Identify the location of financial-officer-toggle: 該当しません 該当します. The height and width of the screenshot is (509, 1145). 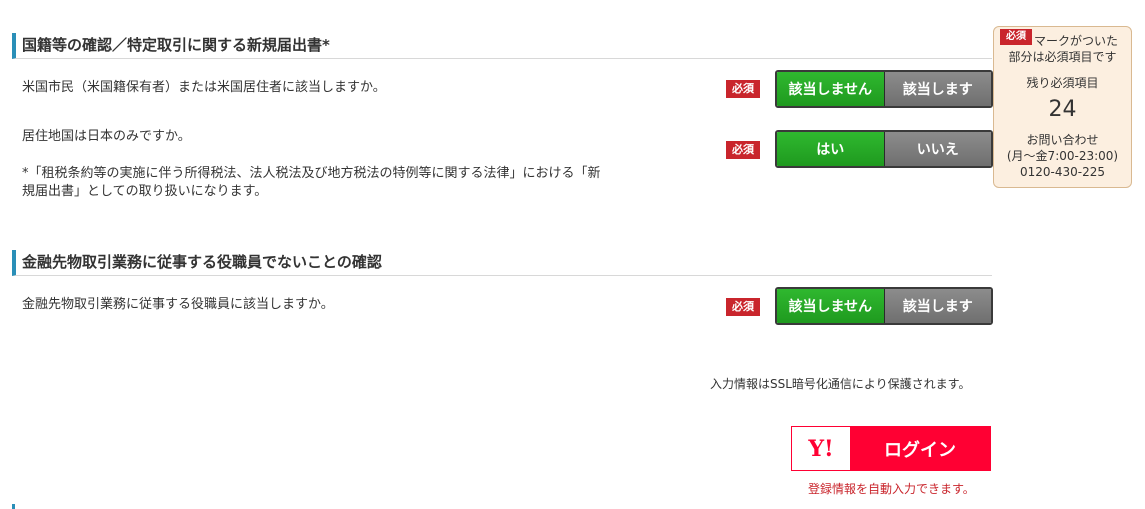
(884, 306).